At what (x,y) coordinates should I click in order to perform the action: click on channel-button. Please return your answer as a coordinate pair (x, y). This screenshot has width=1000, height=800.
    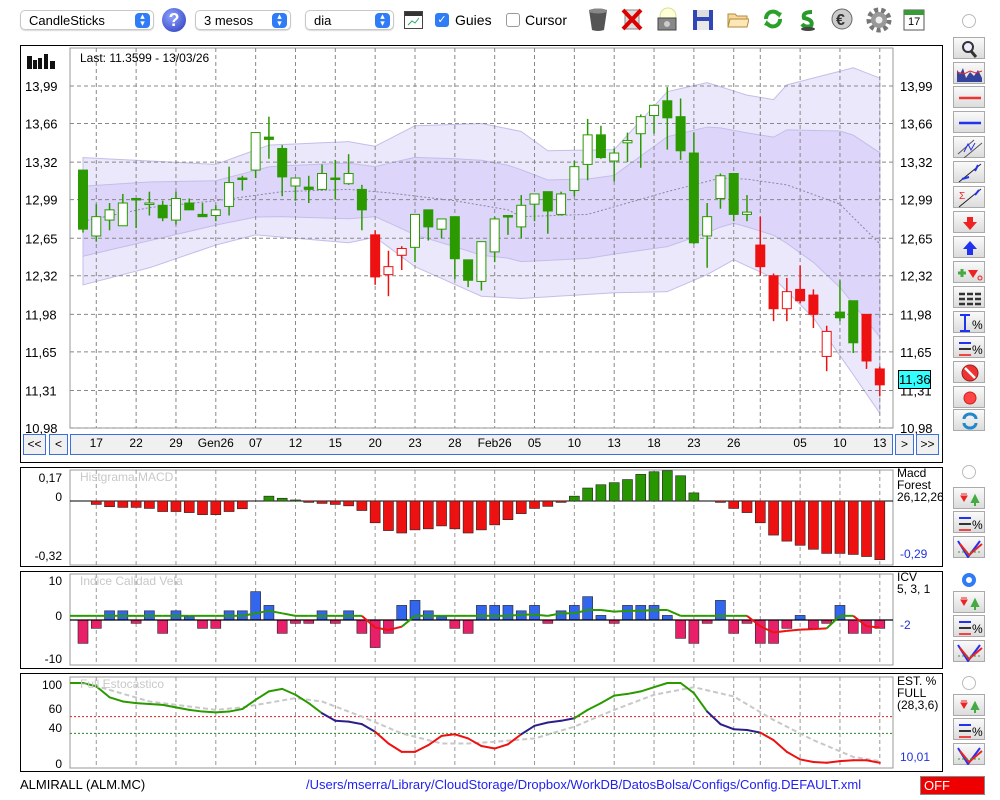
    Looking at the image, I should click on (969, 147).